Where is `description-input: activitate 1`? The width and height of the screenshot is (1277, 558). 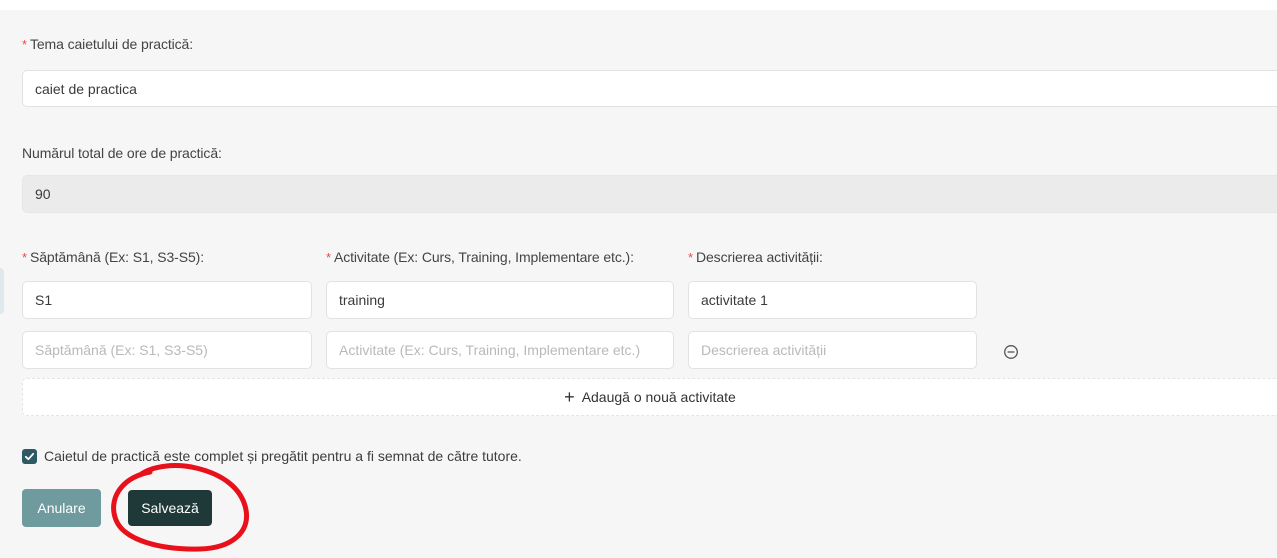 description-input: activitate 1 is located at coordinates (832, 300).